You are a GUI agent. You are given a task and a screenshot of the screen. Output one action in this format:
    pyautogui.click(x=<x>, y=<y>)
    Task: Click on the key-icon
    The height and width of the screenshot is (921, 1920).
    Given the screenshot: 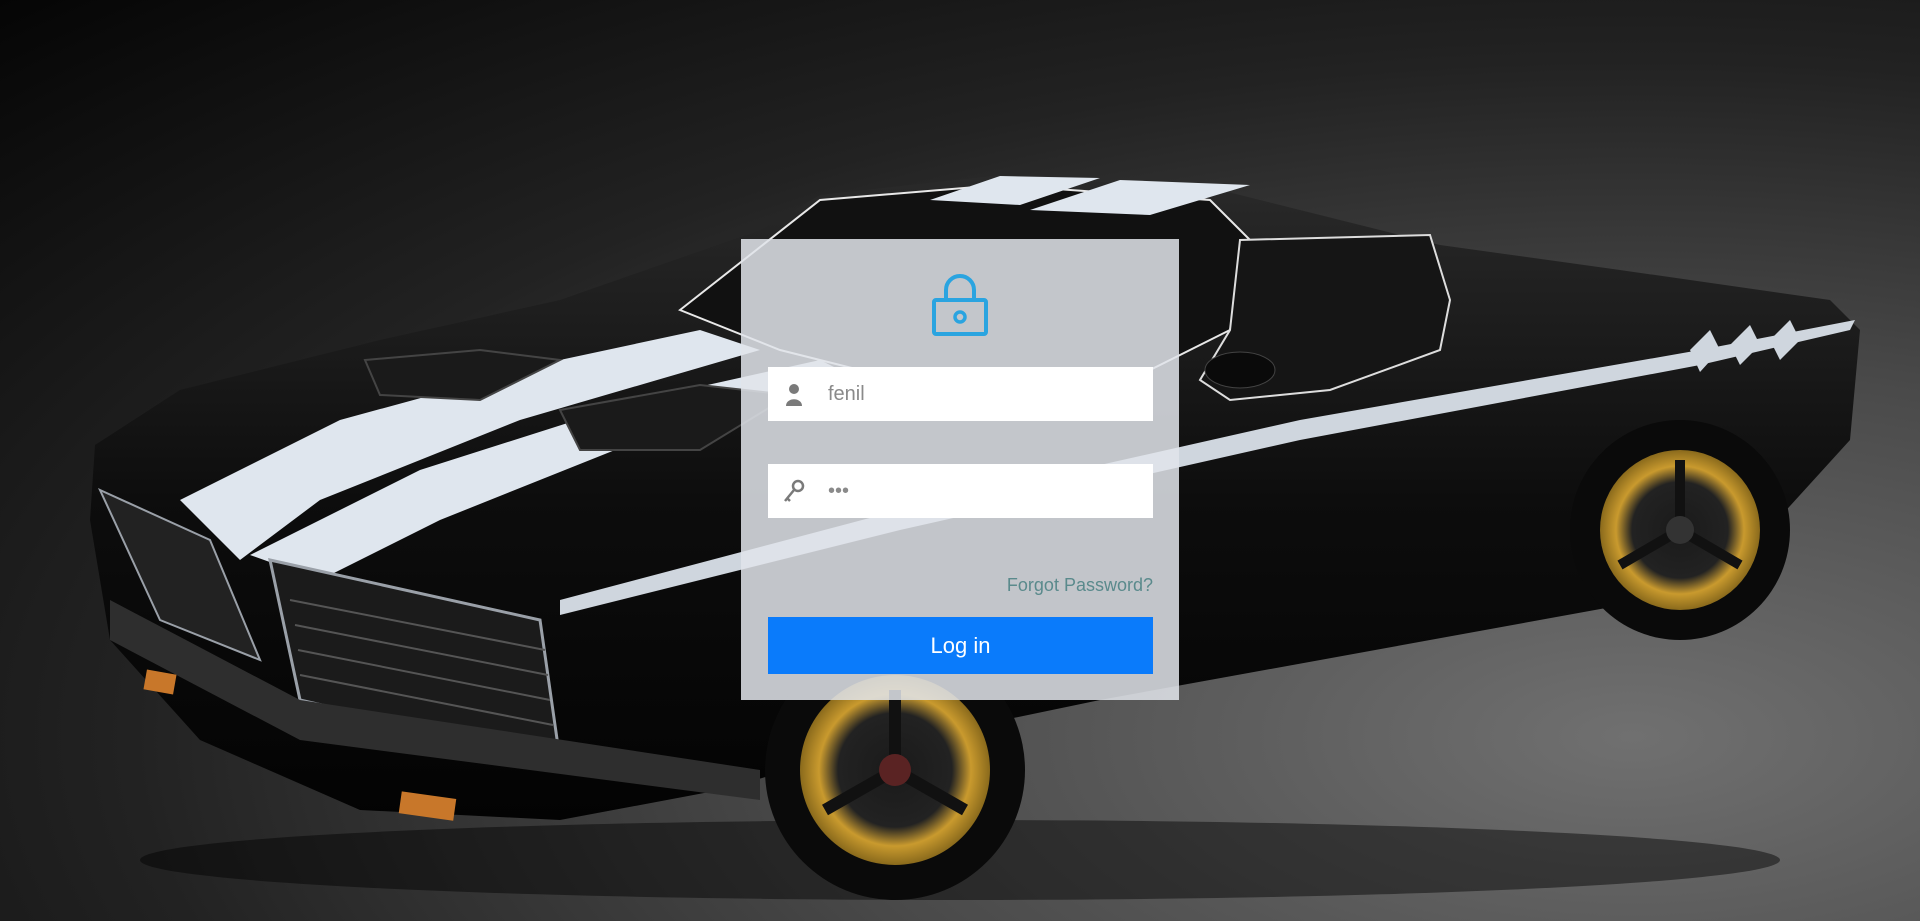 What is the action you would take?
    pyautogui.click(x=794, y=490)
    